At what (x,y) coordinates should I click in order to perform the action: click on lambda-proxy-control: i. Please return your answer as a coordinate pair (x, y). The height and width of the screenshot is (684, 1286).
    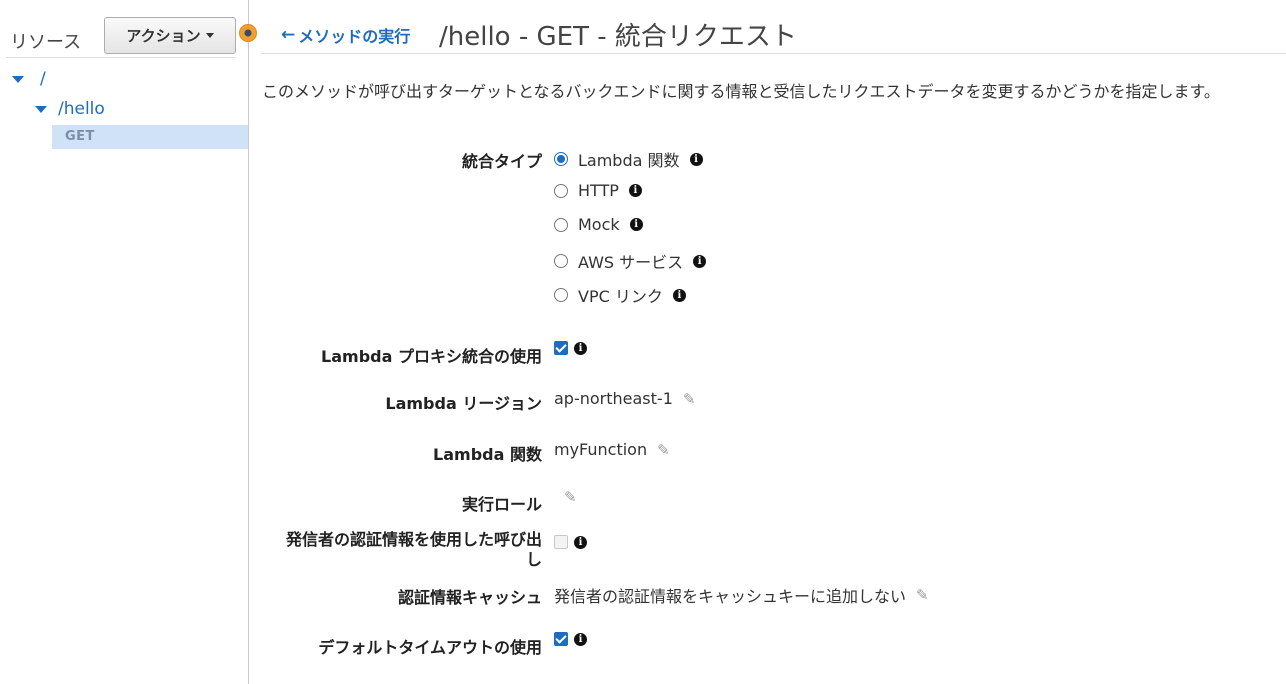
    Looking at the image, I should click on (570, 348).